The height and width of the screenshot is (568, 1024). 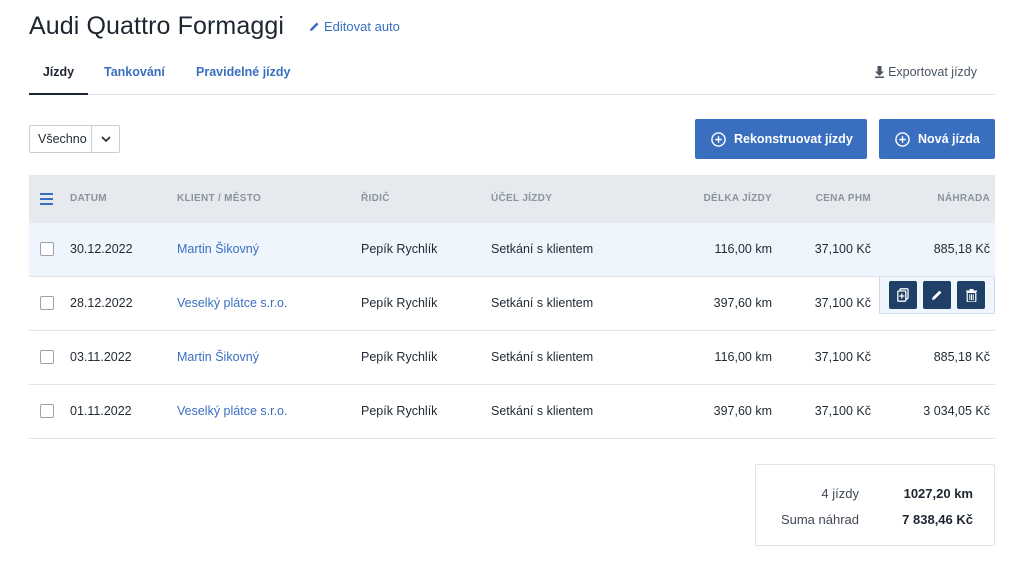 I want to click on new-ride-button: Nová jízda, so click(x=937, y=139).